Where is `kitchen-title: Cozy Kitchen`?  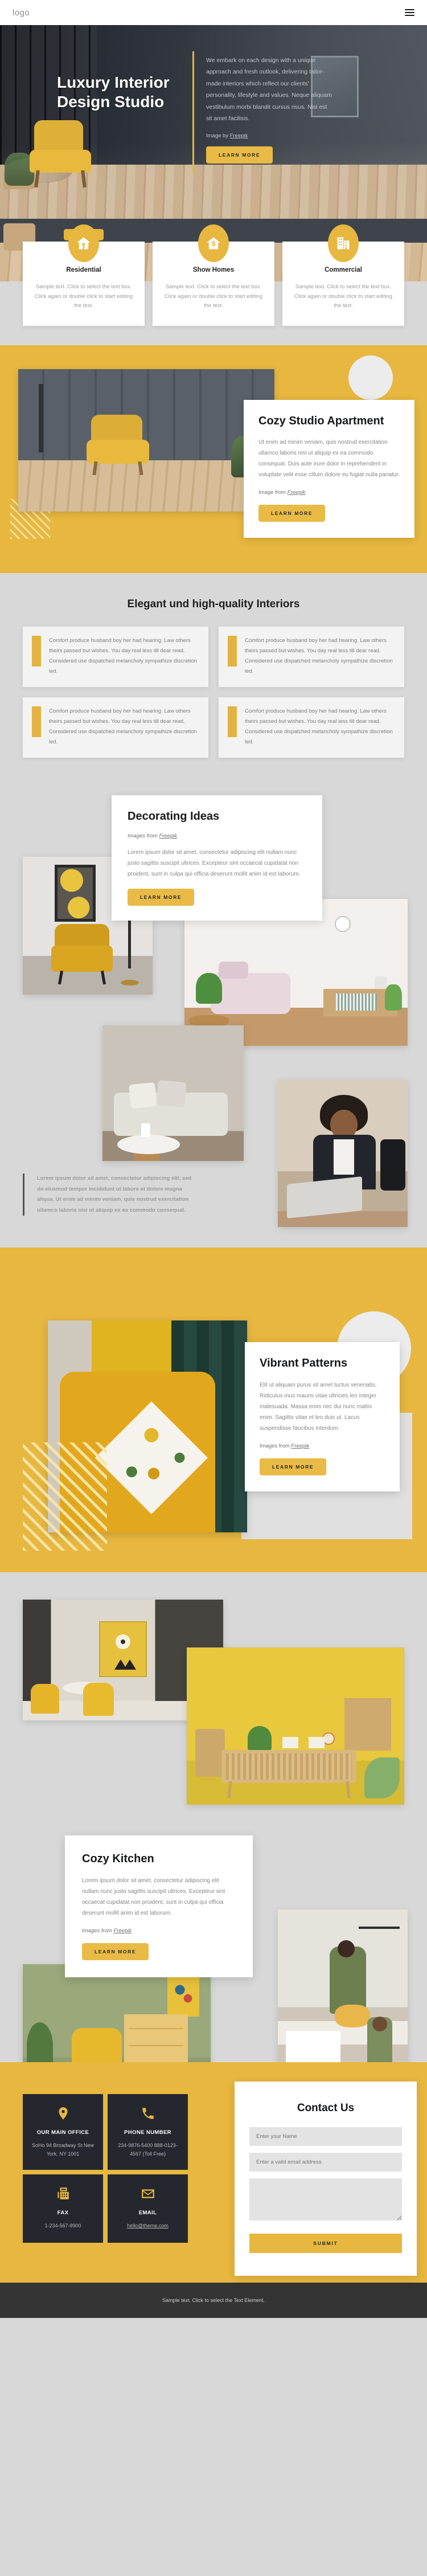
kitchen-title: Cozy Kitchen is located at coordinates (118, 1859).